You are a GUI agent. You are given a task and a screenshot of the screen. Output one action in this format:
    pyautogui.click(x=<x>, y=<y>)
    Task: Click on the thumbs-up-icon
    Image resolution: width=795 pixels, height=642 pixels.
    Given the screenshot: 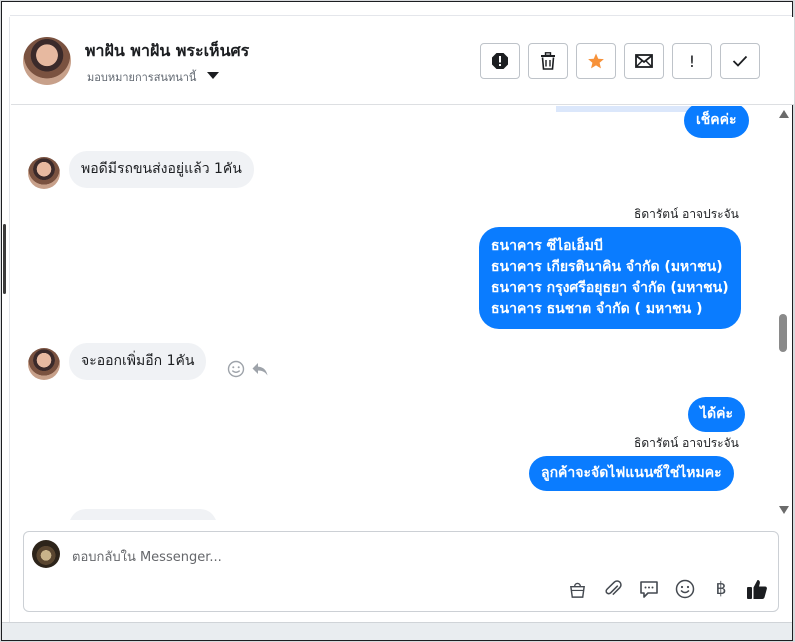 What is the action you would take?
    pyautogui.click(x=757, y=589)
    